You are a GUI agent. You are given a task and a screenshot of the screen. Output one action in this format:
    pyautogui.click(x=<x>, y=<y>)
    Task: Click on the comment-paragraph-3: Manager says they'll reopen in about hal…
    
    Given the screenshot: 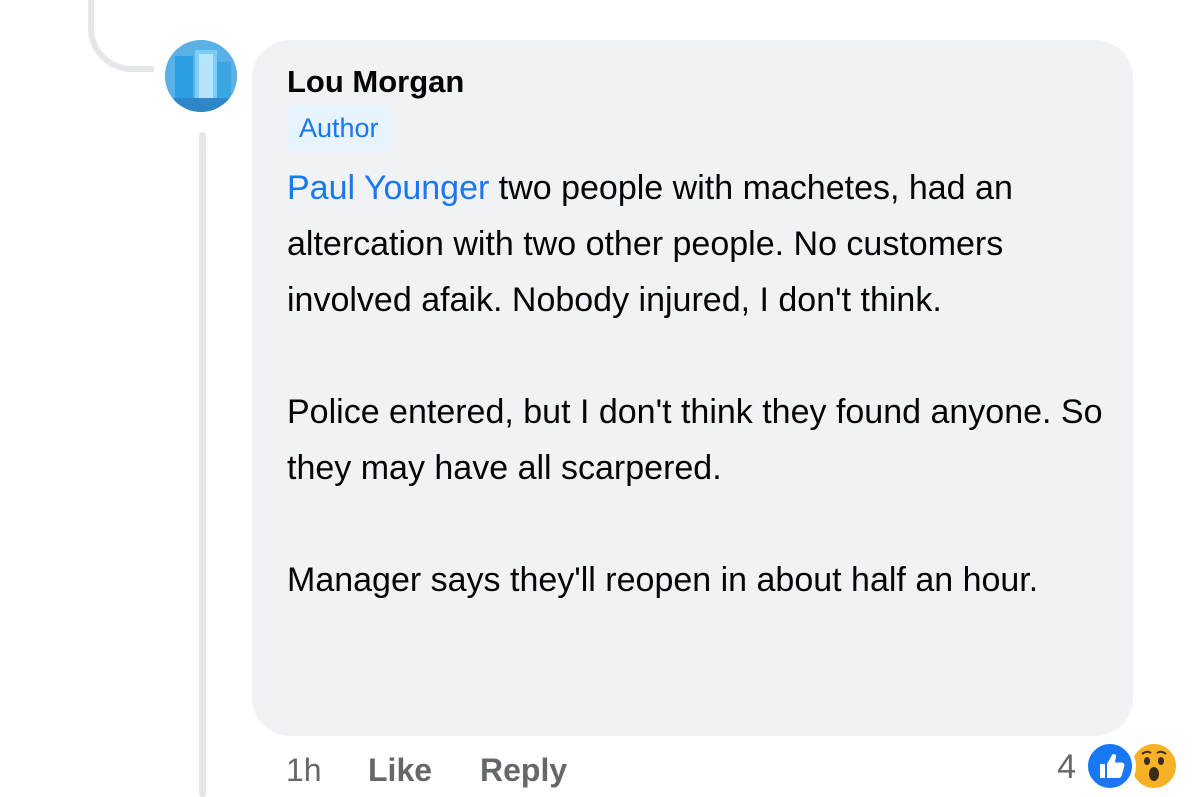 What is the action you would take?
    pyautogui.click(x=663, y=580)
    